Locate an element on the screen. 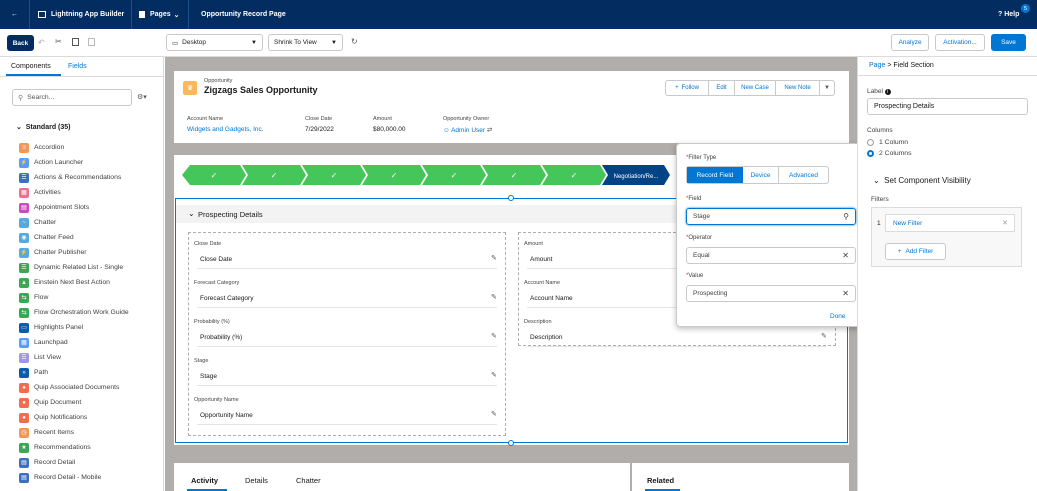 The image size is (1037, 491). component-item: ▦ Activities is located at coordinates (40, 192).